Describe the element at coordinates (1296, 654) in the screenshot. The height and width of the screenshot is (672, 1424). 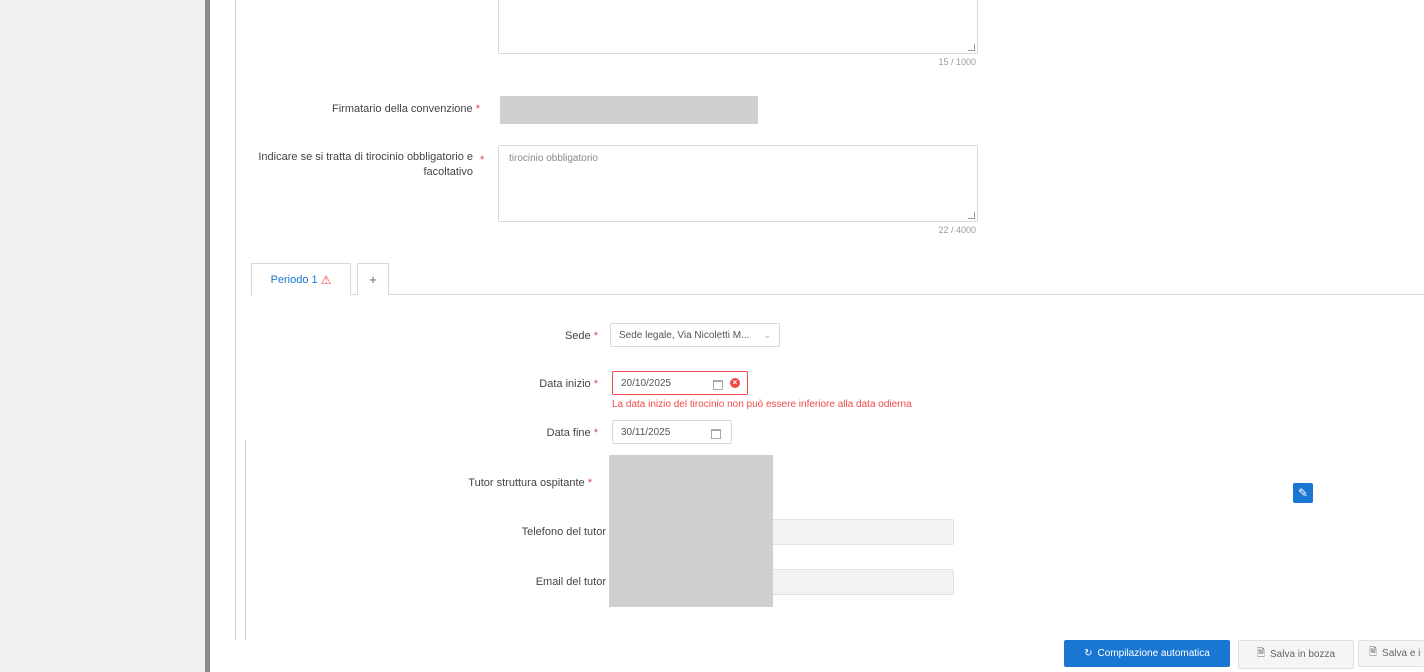
I see `save-draft-button: 🗎 Salva in bozza` at that location.